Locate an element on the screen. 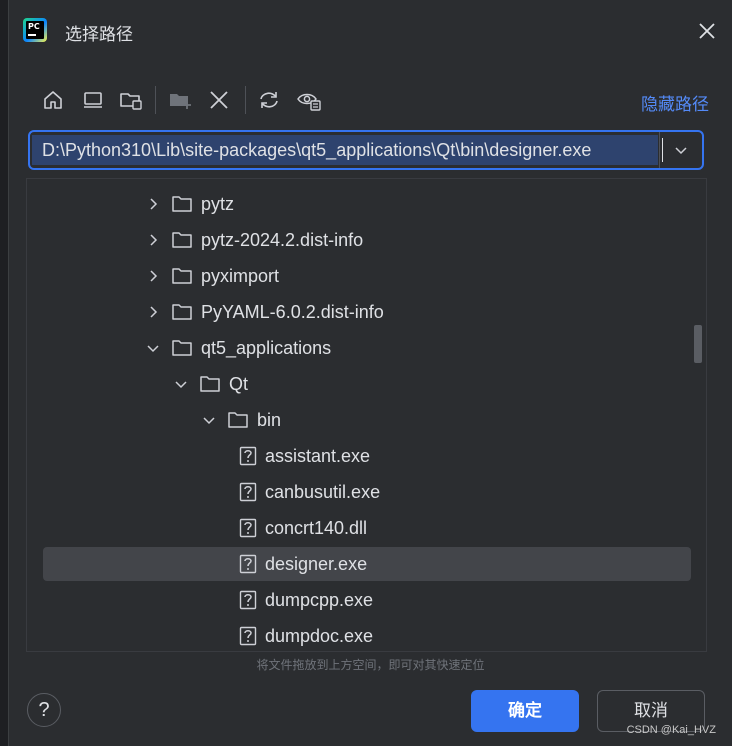  desktop-button is located at coordinates (93, 100).